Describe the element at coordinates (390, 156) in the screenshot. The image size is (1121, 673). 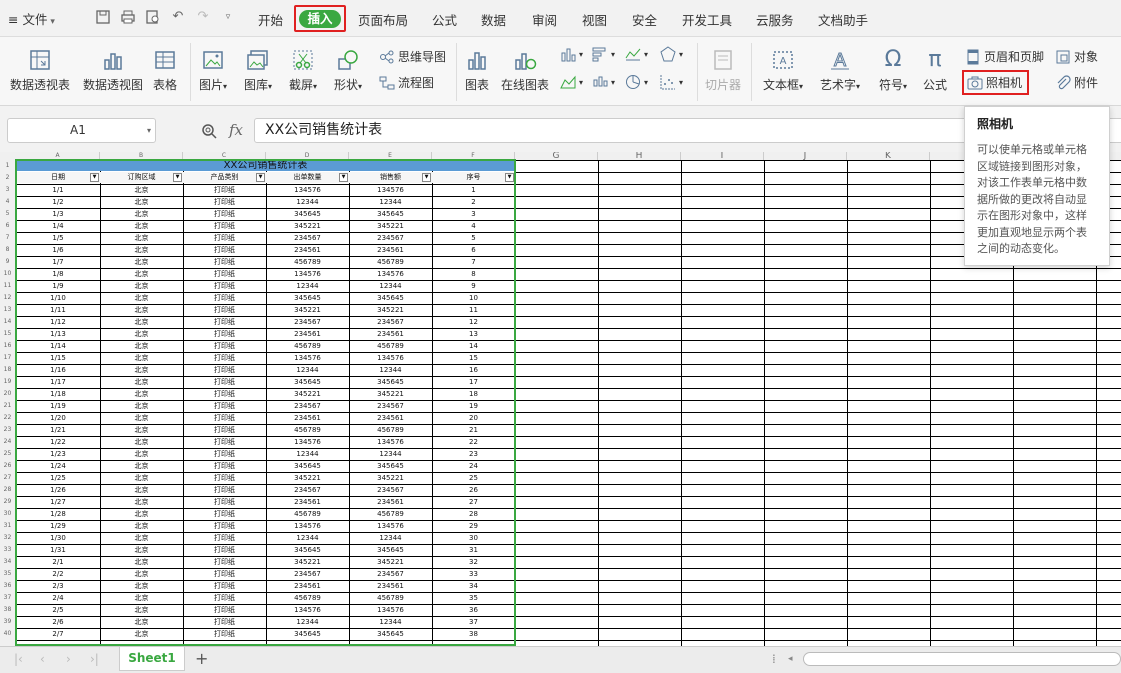
I see `column-header-e: E` at that location.